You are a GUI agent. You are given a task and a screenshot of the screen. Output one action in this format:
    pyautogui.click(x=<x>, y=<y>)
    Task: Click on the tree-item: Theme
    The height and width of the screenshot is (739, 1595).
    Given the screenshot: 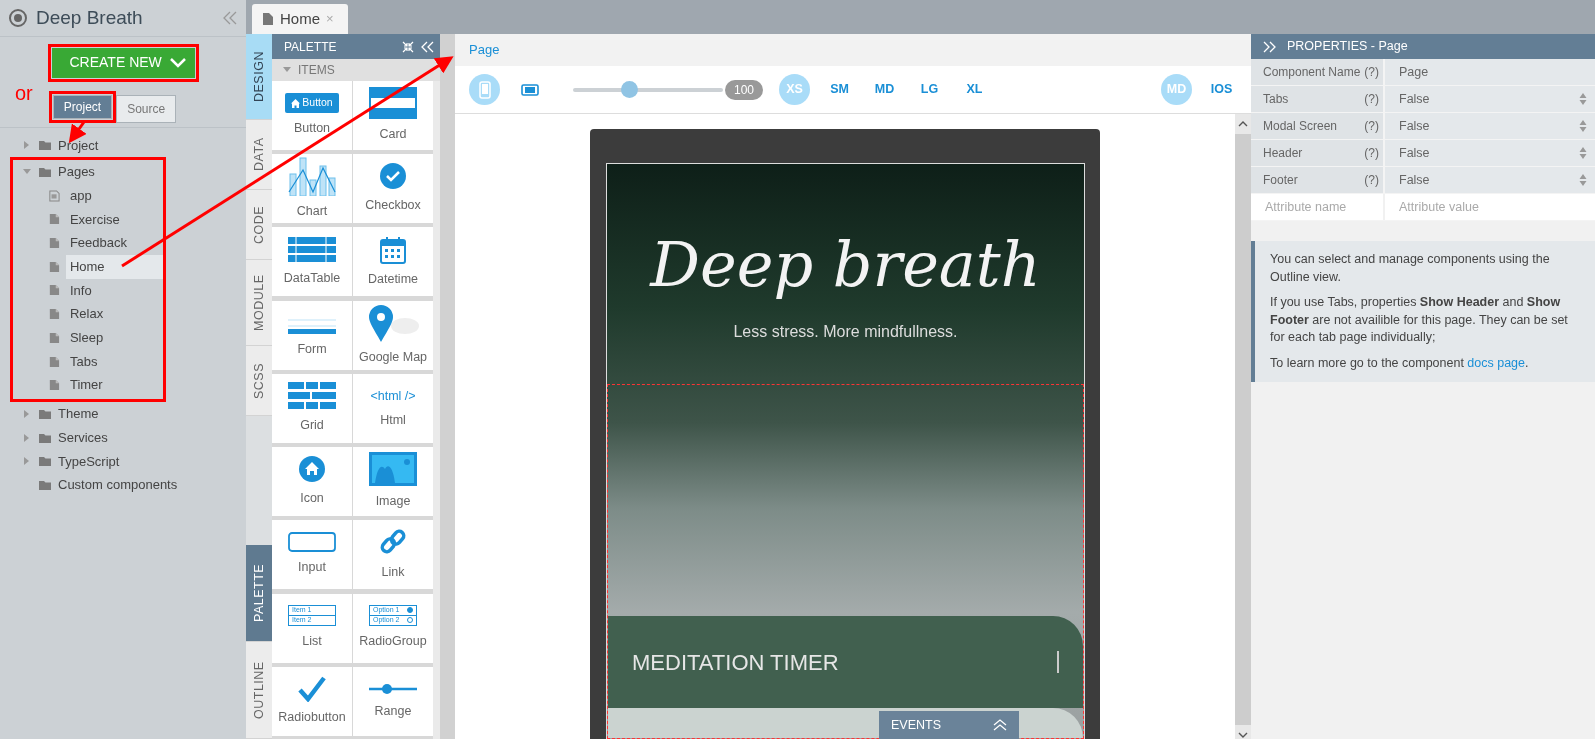 What is the action you would take?
    pyautogui.click(x=78, y=414)
    